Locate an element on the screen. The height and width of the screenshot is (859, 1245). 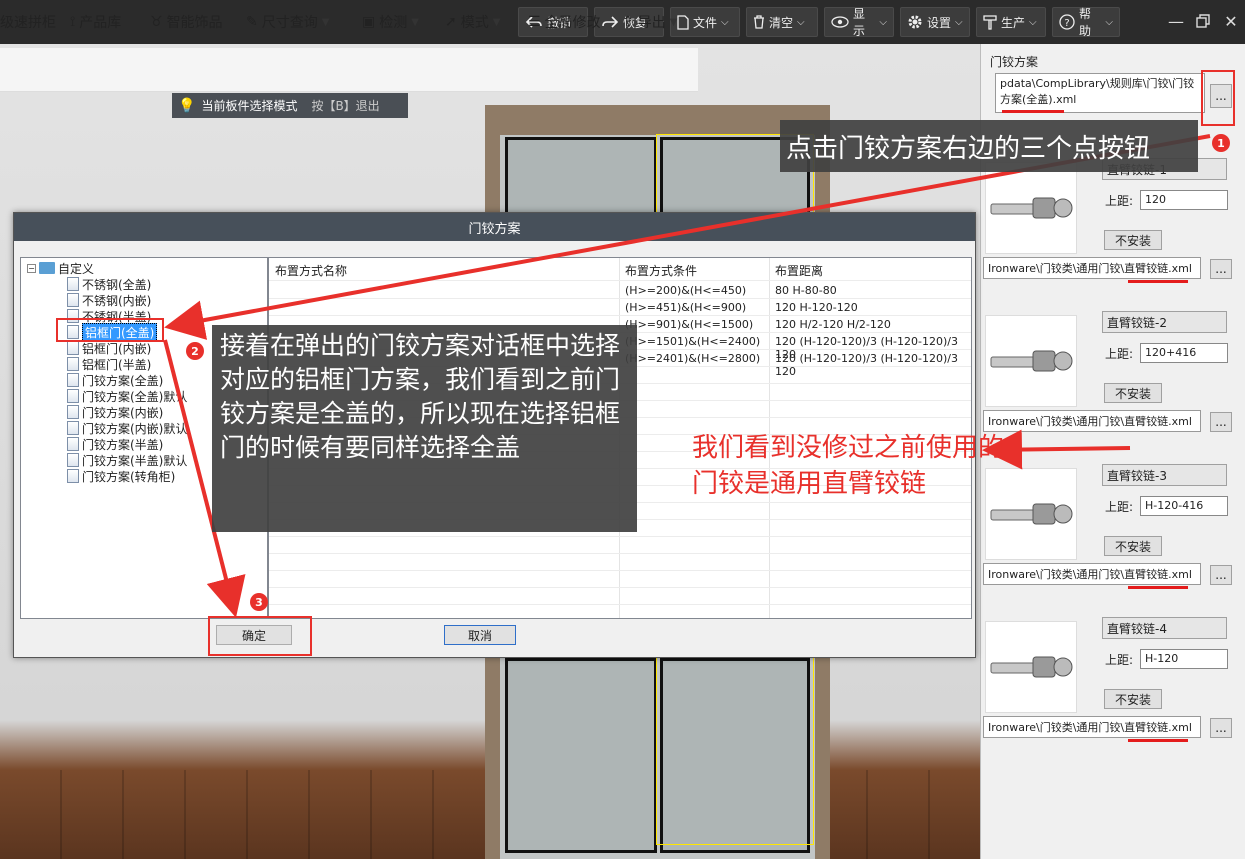
step-badge-1: 1 is located at coordinates (1221, 143).